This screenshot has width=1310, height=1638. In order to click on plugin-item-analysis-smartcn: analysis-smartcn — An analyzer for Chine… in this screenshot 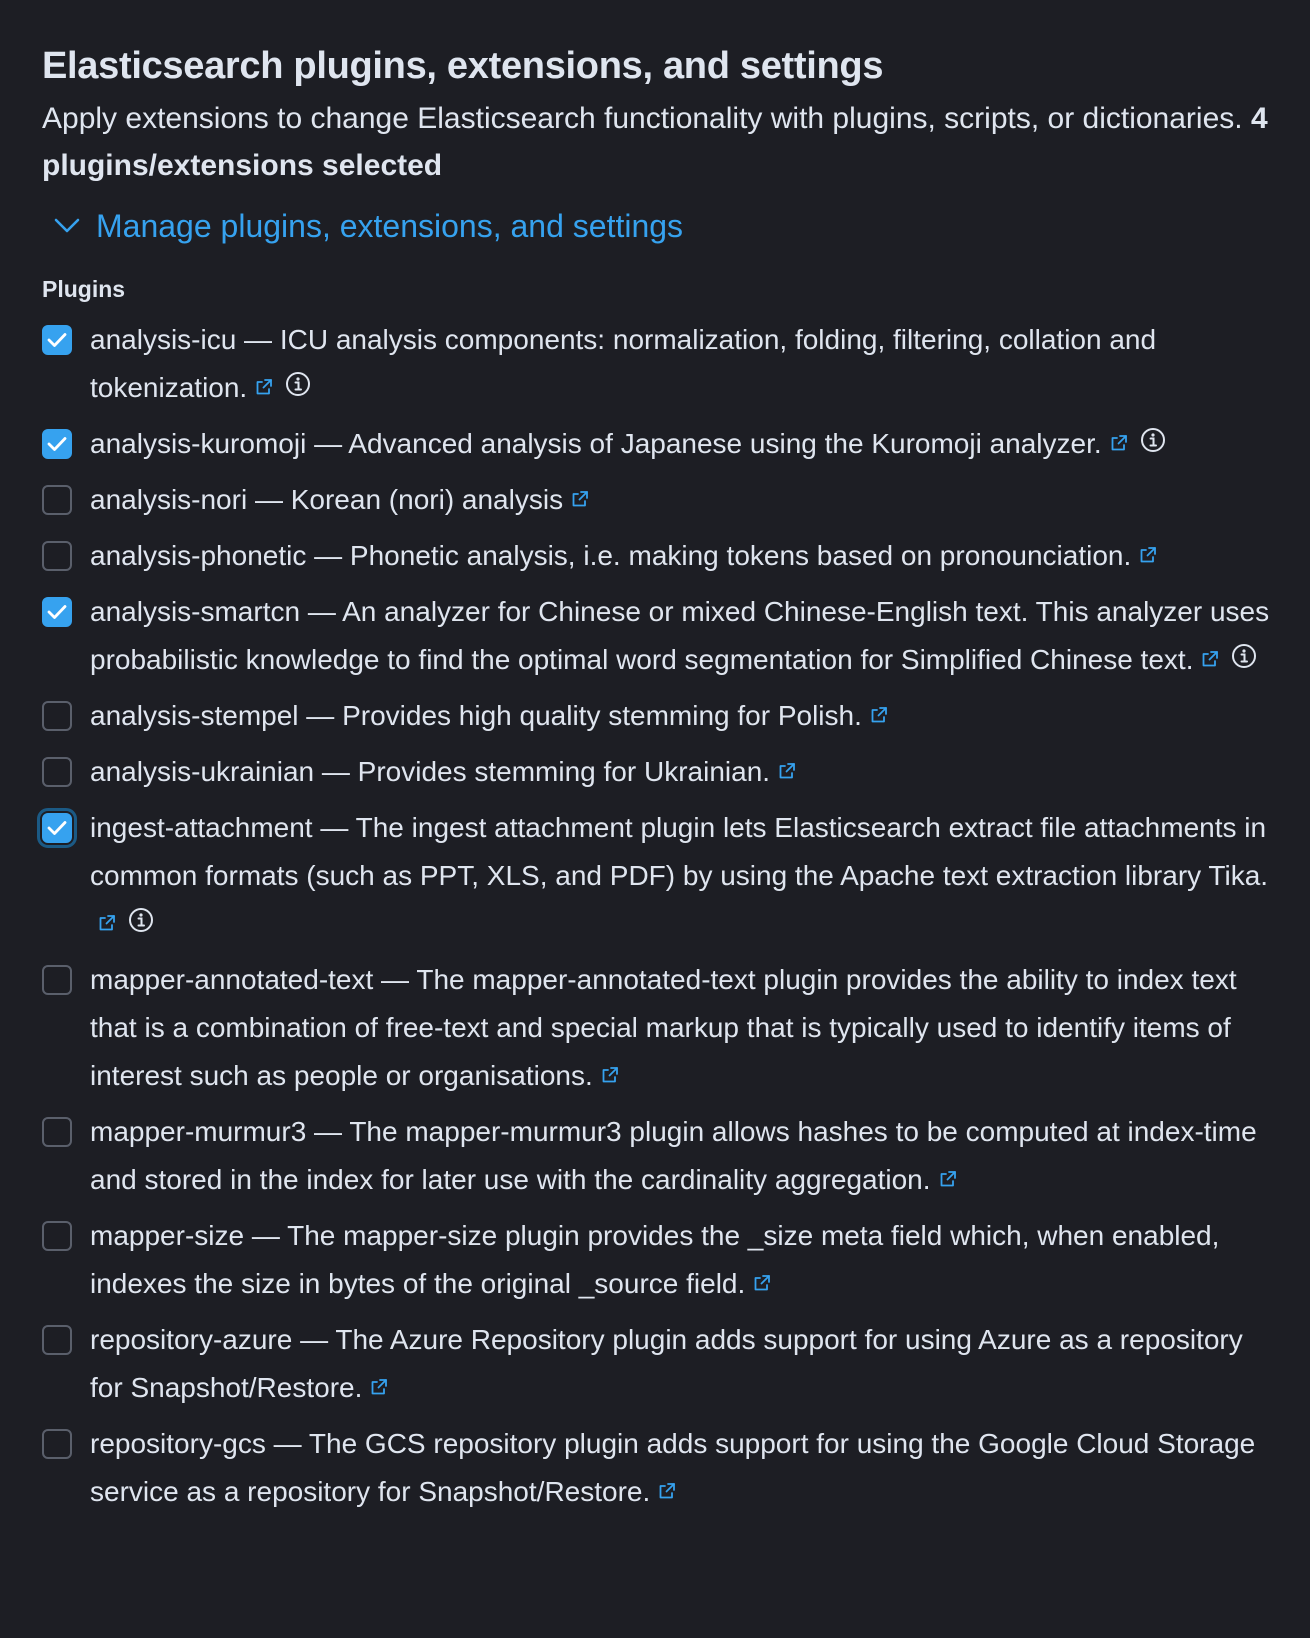, I will do `click(657, 636)`.